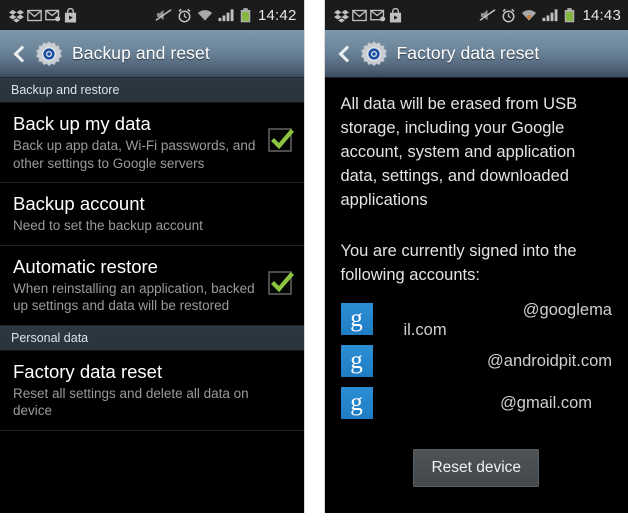 This screenshot has height=522, width=628. I want to click on list-item-title: Automatic restore, so click(85, 266).